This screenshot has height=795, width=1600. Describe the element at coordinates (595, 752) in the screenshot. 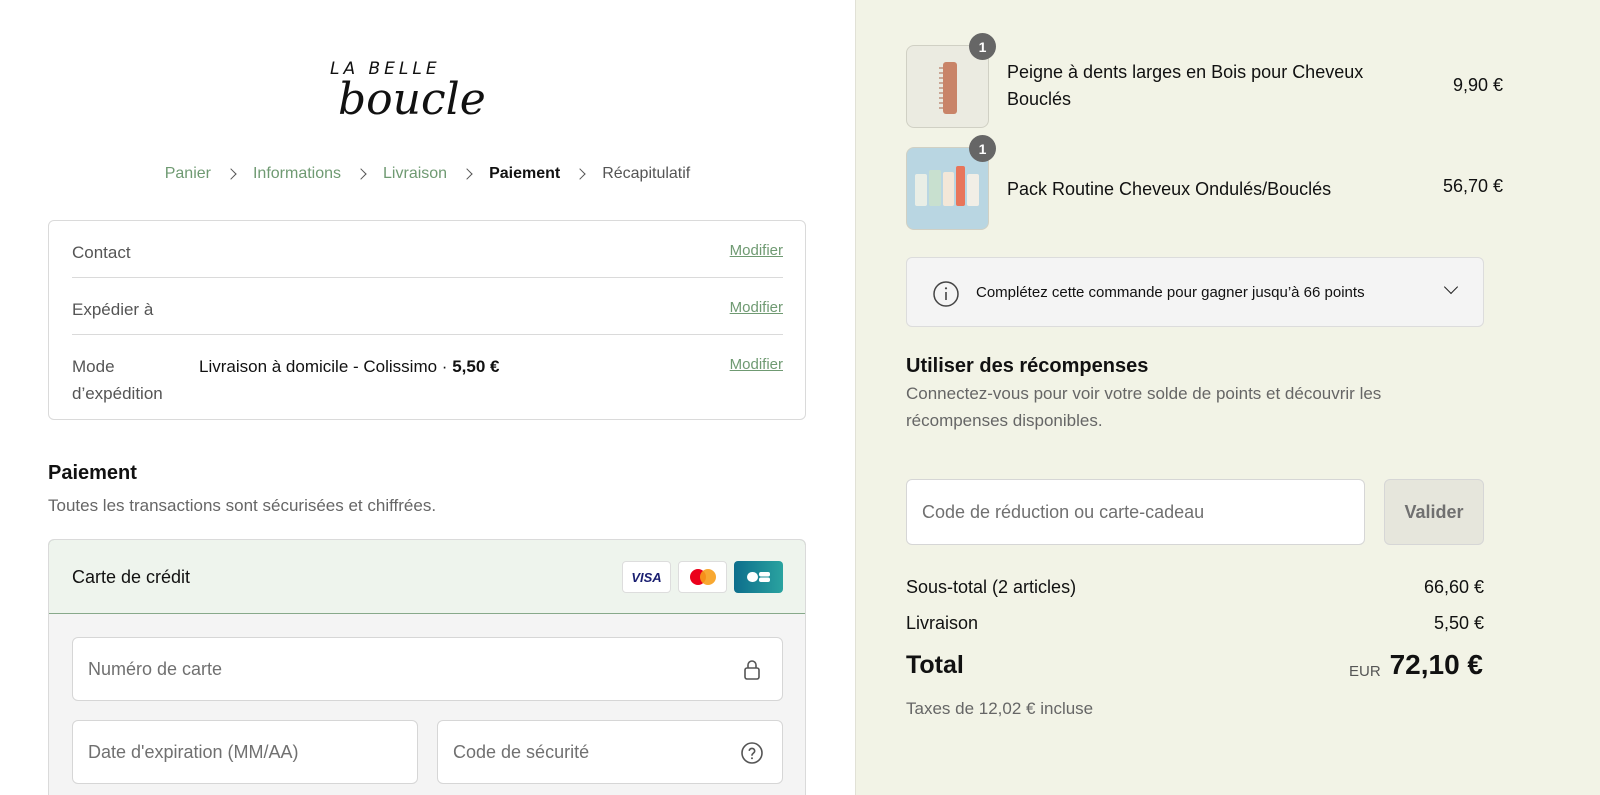

I see `security-code-input` at that location.